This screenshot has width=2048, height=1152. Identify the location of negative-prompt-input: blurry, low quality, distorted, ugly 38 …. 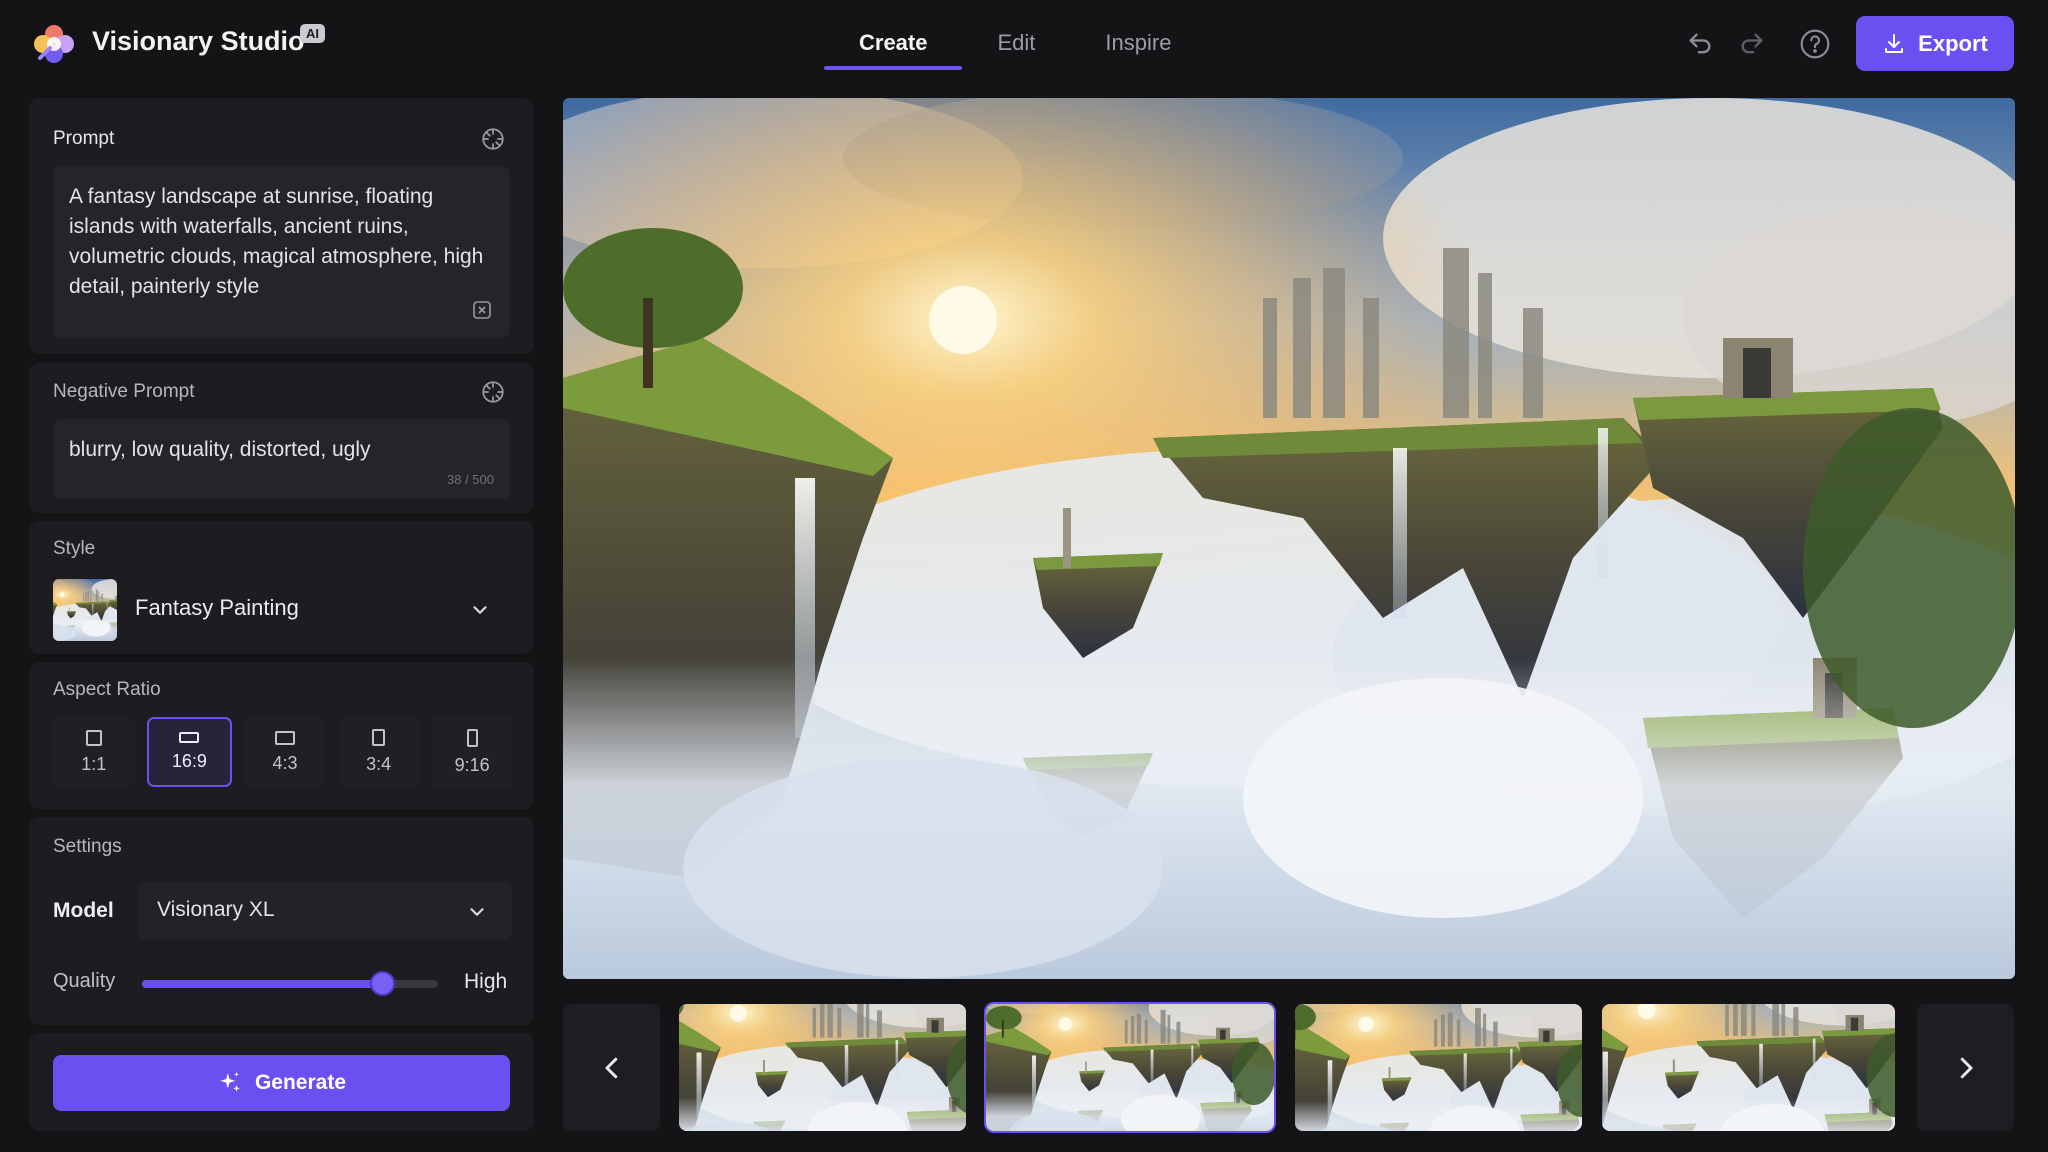
(281, 459).